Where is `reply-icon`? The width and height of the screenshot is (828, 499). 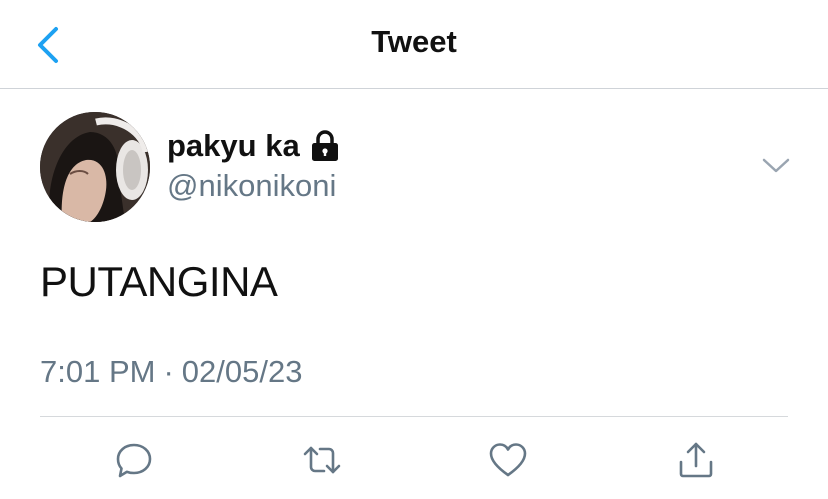 reply-icon is located at coordinates (134, 460).